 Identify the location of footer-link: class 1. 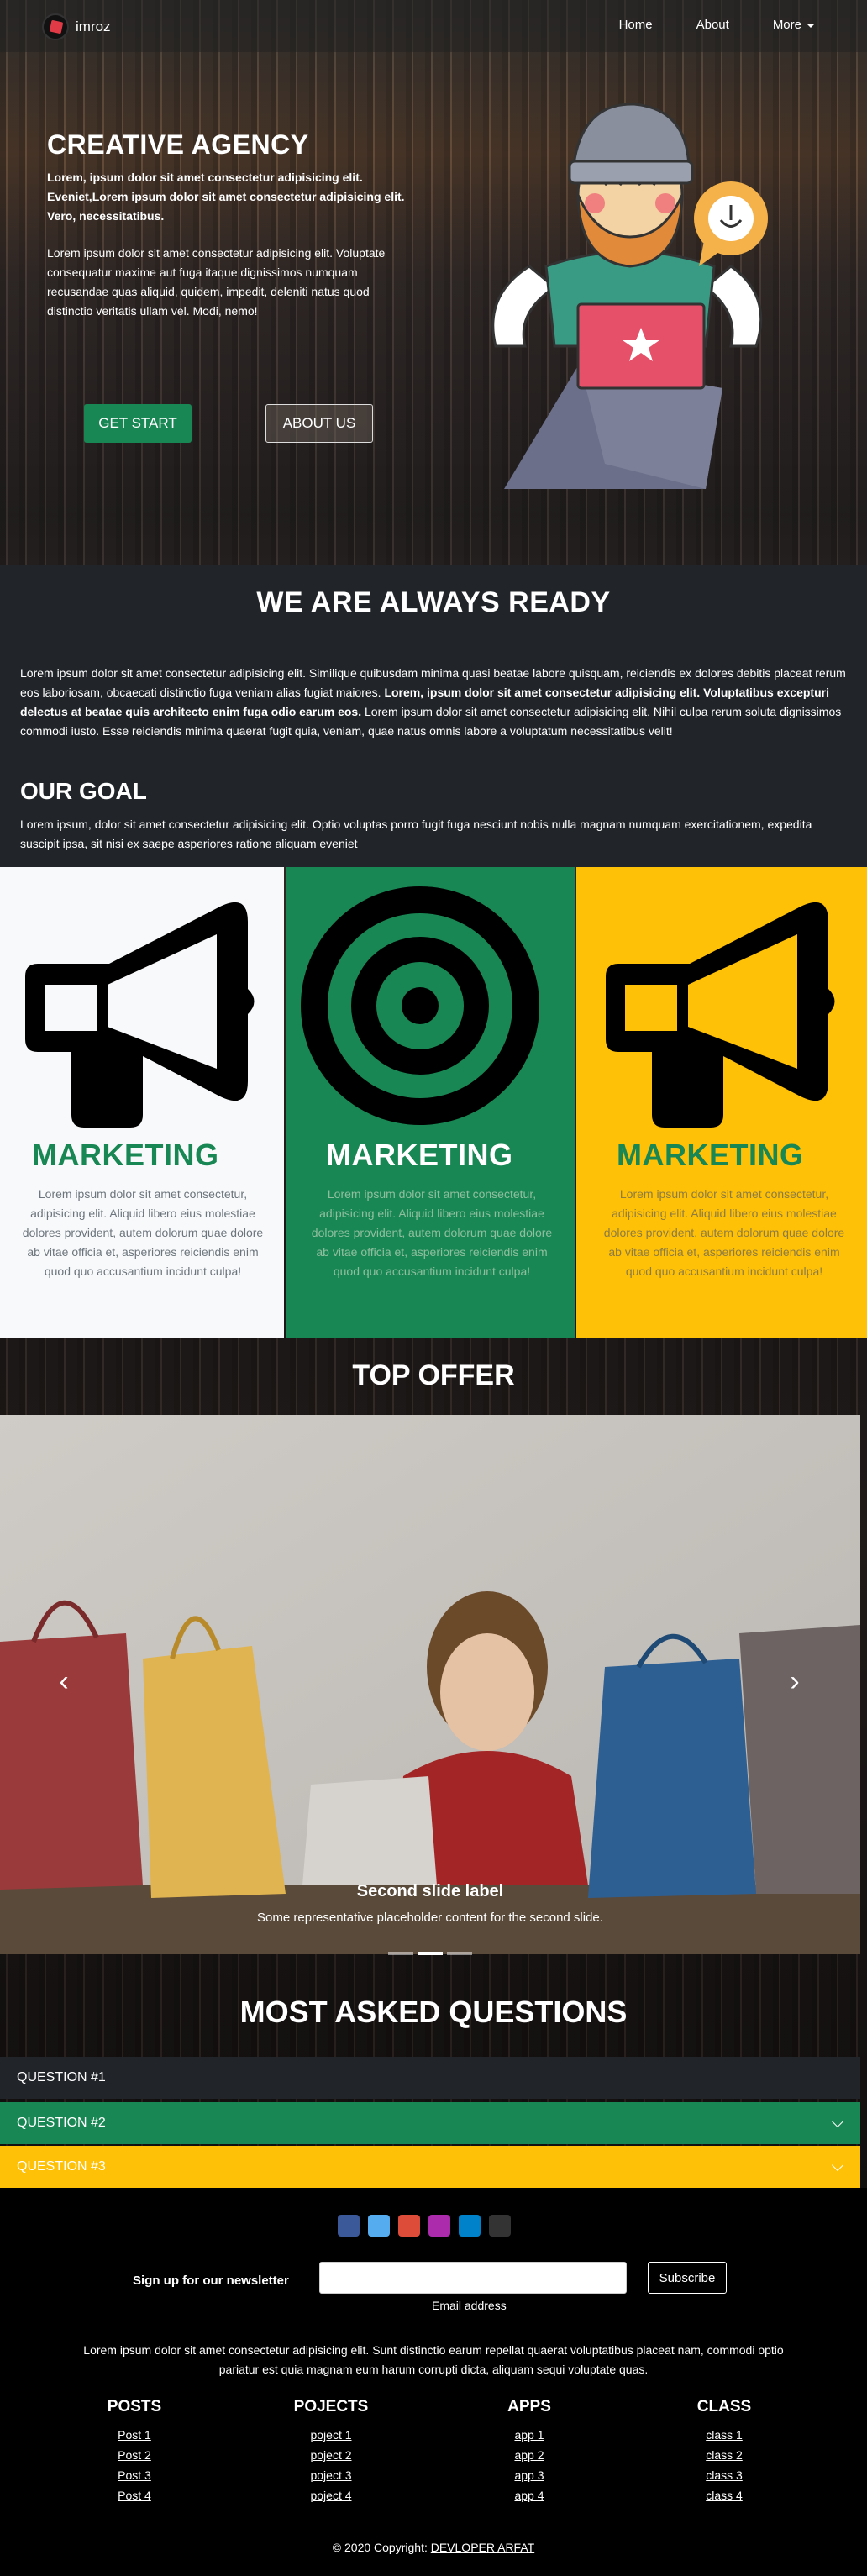
(724, 2435).